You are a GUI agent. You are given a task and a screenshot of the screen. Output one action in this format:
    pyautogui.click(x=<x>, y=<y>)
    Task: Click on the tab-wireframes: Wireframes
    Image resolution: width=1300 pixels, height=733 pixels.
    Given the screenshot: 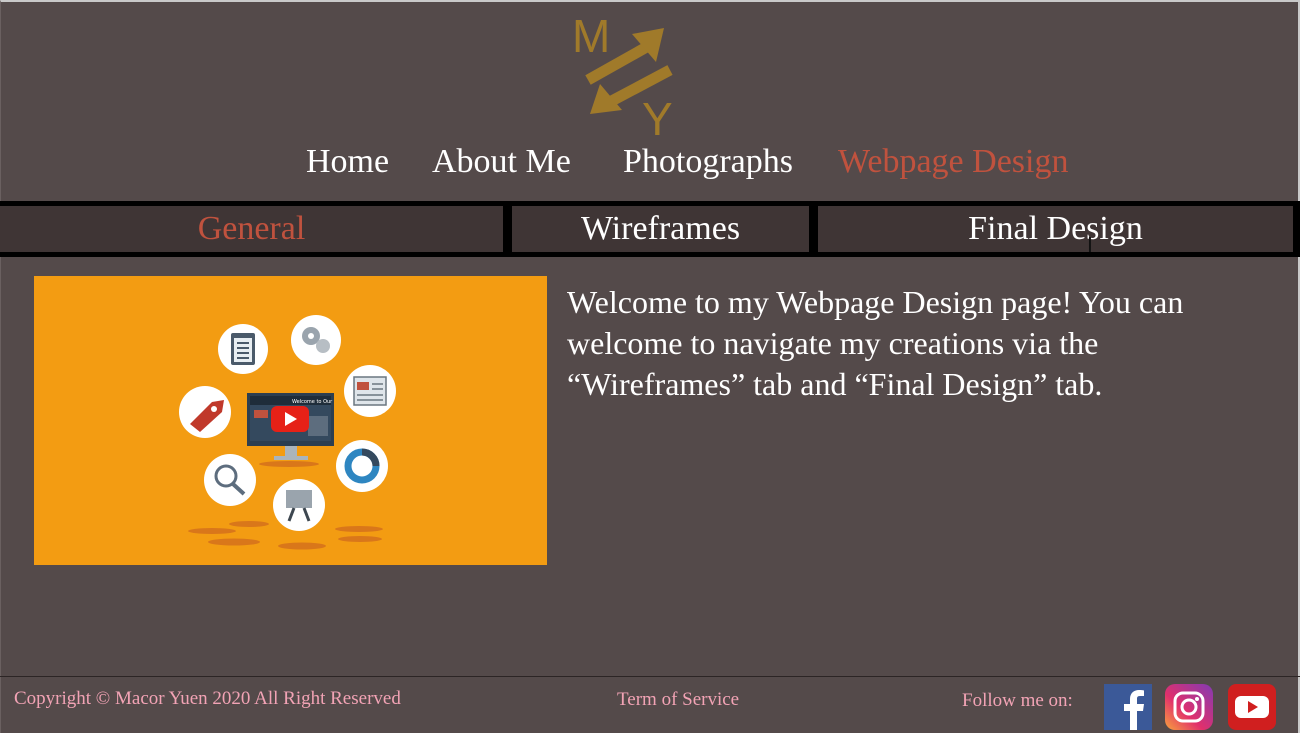 What is the action you would take?
    pyautogui.click(x=660, y=229)
    